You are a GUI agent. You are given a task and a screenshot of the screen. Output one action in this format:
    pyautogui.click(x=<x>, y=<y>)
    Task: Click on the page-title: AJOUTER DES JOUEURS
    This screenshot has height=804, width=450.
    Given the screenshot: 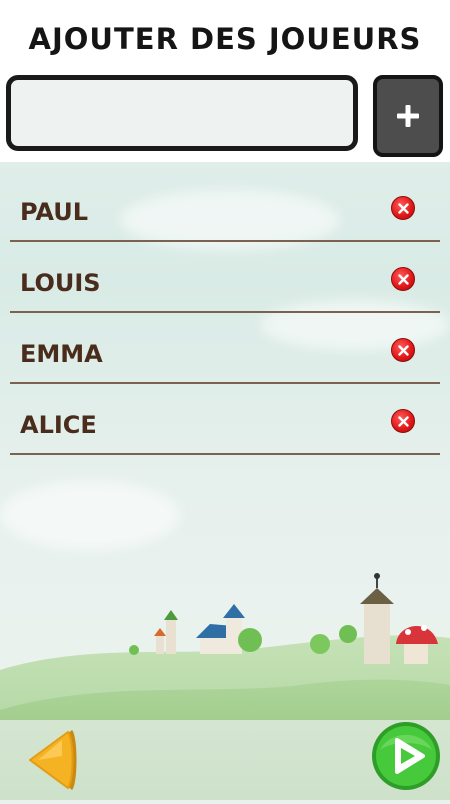 What is the action you would take?
    pyautogui.click(x=225, y=39)
    